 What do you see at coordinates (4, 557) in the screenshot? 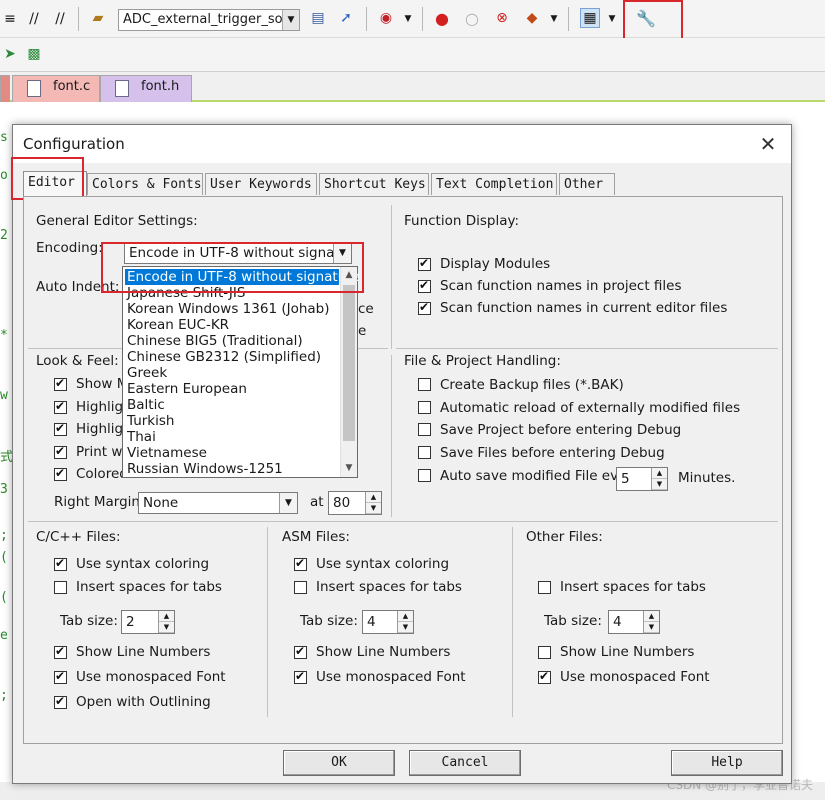
I see `code-fragment: (` at bounding box center [4, 557].